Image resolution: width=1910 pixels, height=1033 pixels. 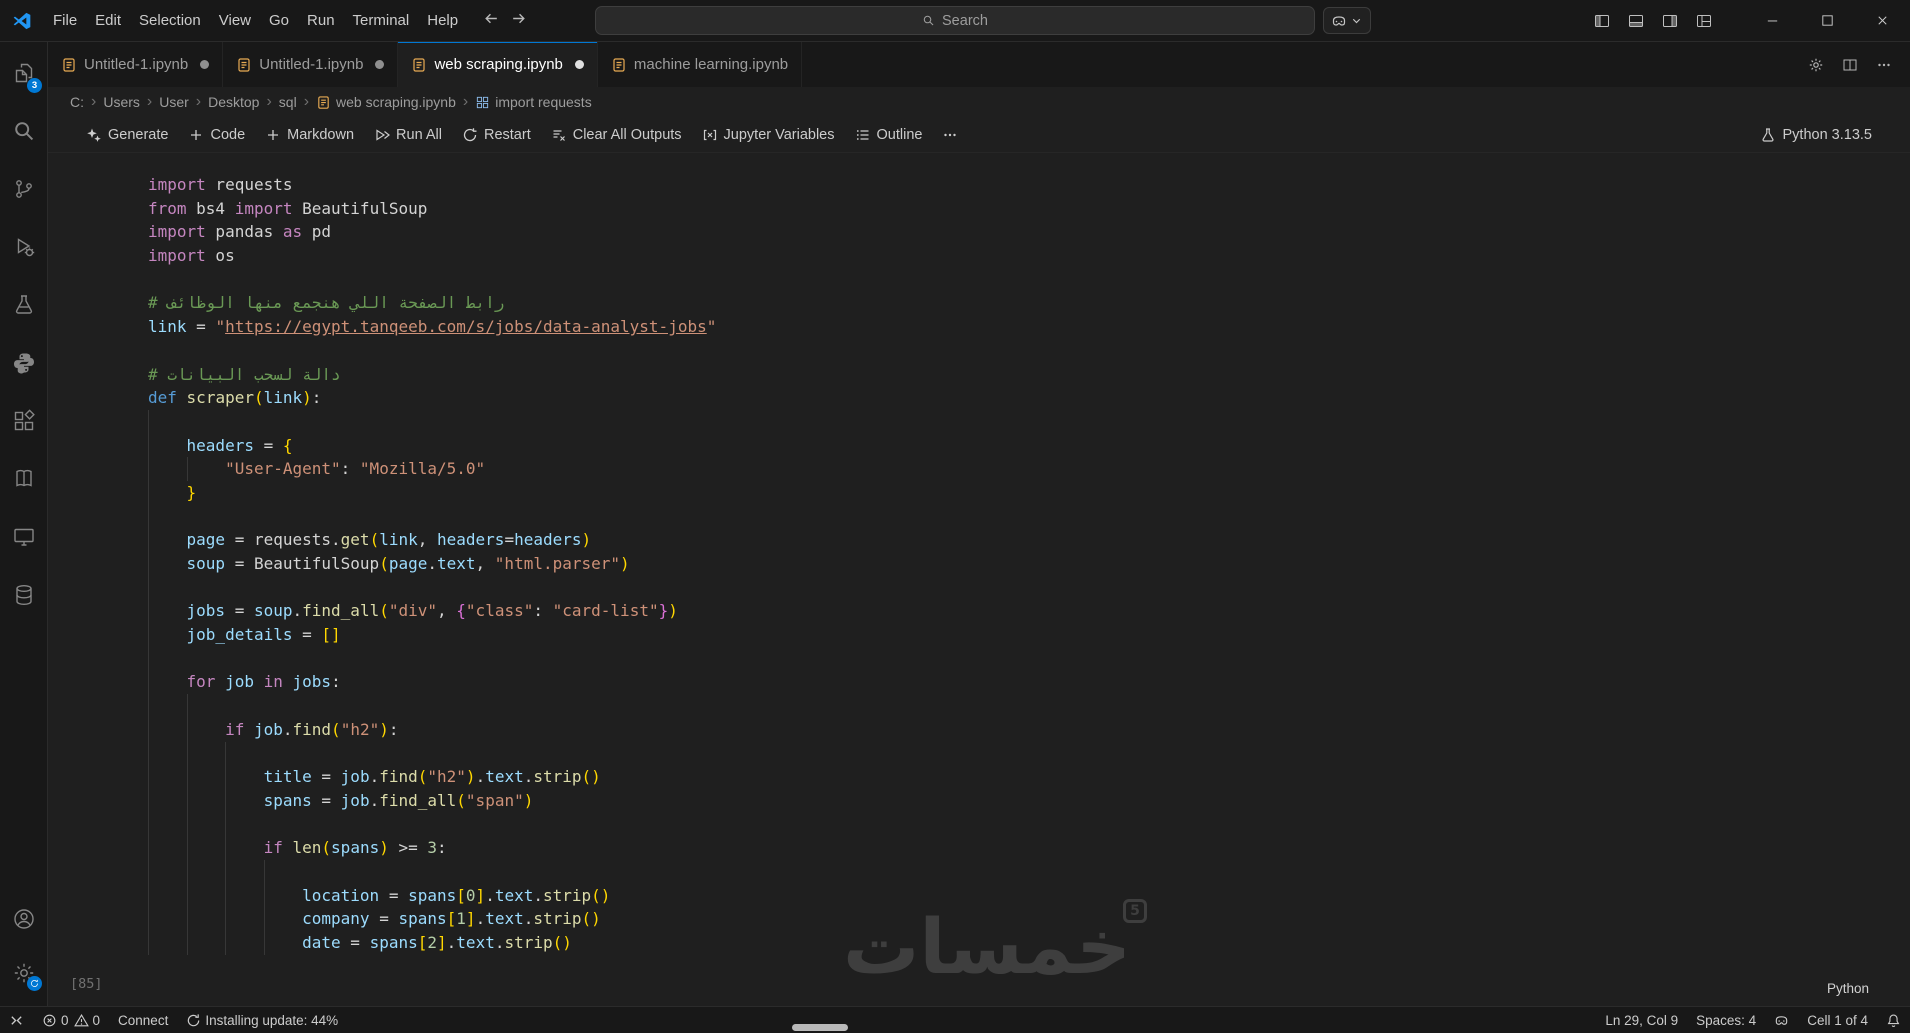 I want to click on tab-machine-learning-ipynb: machine learning.ipynb, so click(x=700, y=64).